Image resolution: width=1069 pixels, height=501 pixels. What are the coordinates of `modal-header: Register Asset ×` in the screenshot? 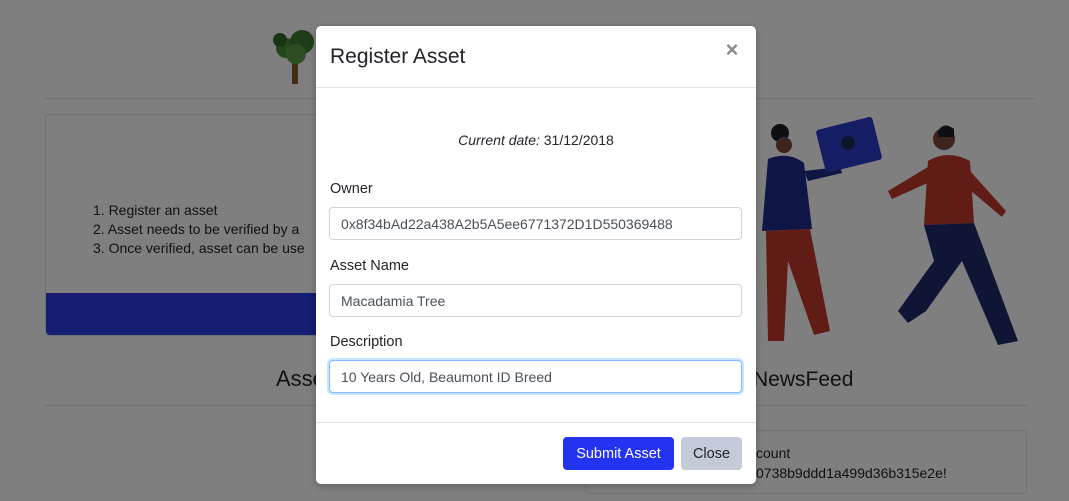 It's located at (536, 57).